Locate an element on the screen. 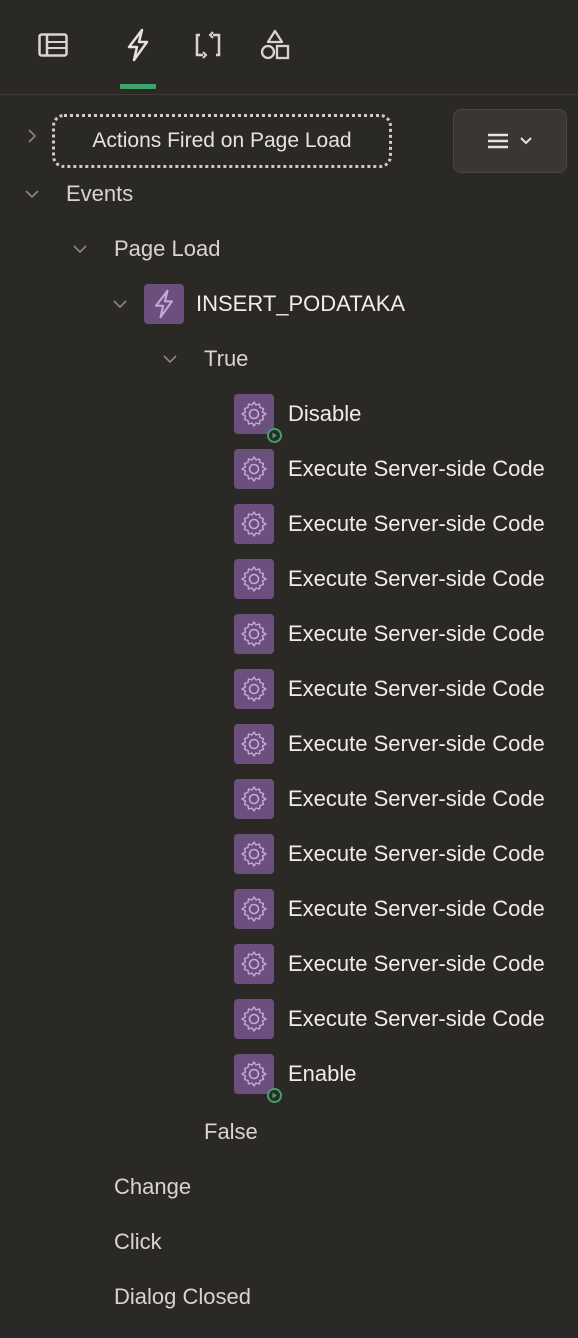 The height and width of the screenshot is (1338, 578). breadcrumb-button: Actions Fired on Page Load is located at coordinates (222, 141).